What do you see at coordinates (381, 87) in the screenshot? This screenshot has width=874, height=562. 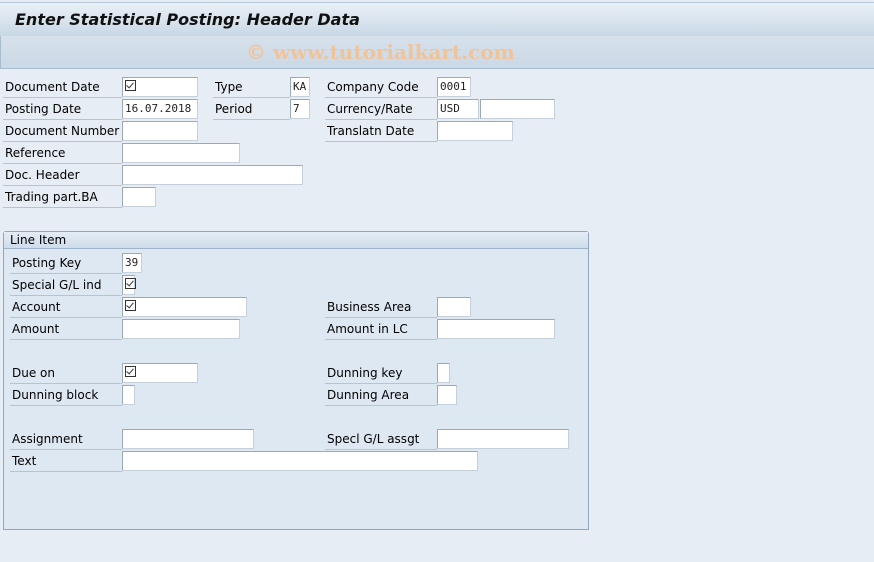 I see `company-code-label: Company Code` at bounding box center [381, 87].